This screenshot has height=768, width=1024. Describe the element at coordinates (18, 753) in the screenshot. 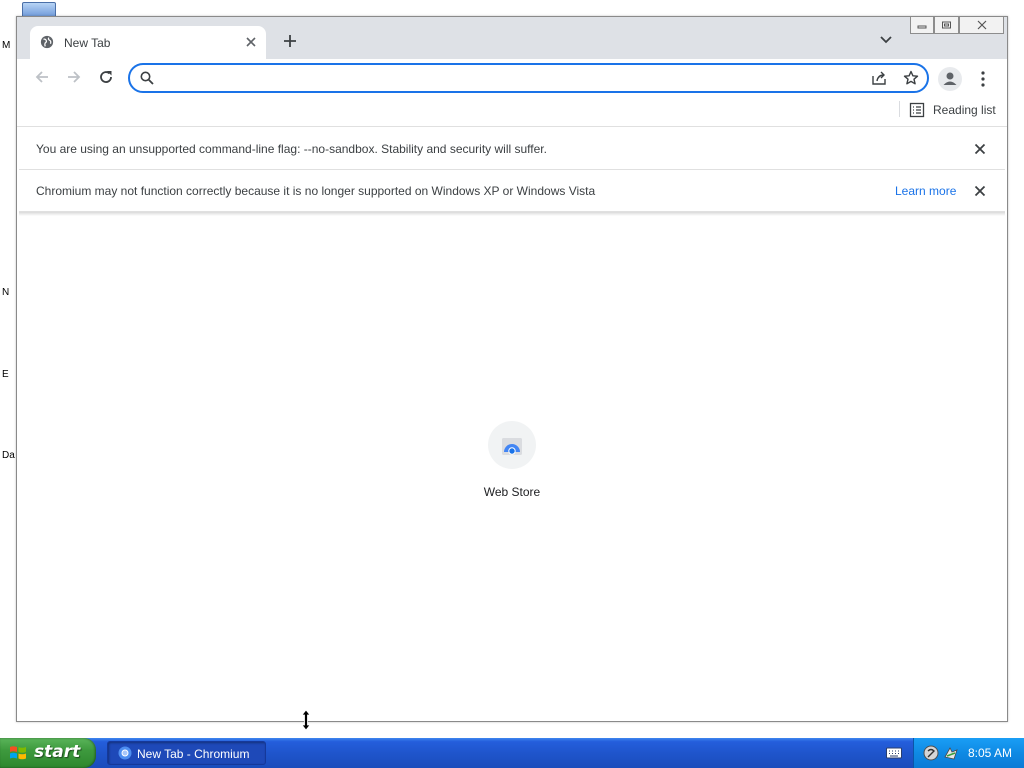

I see `windows-logo-icon` at that location.